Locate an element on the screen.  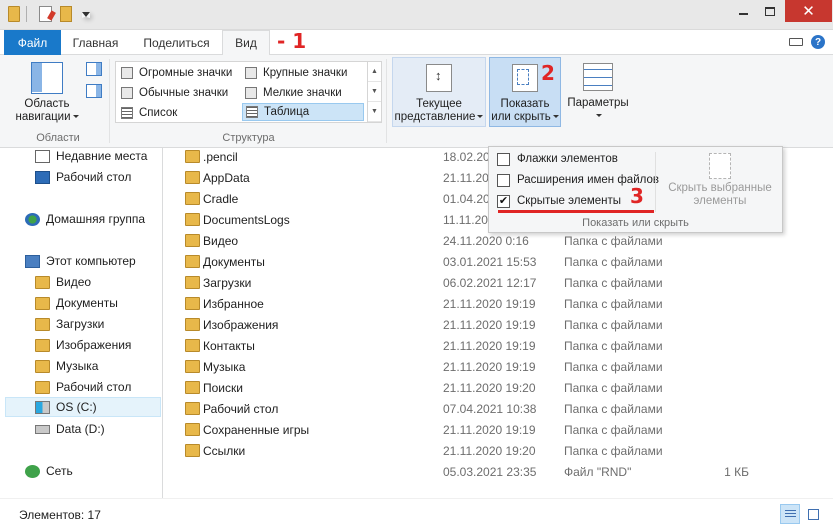
table-row: Видео 24.11.2020 0:16 Папка с файлами is located at coordinates (498, 240).